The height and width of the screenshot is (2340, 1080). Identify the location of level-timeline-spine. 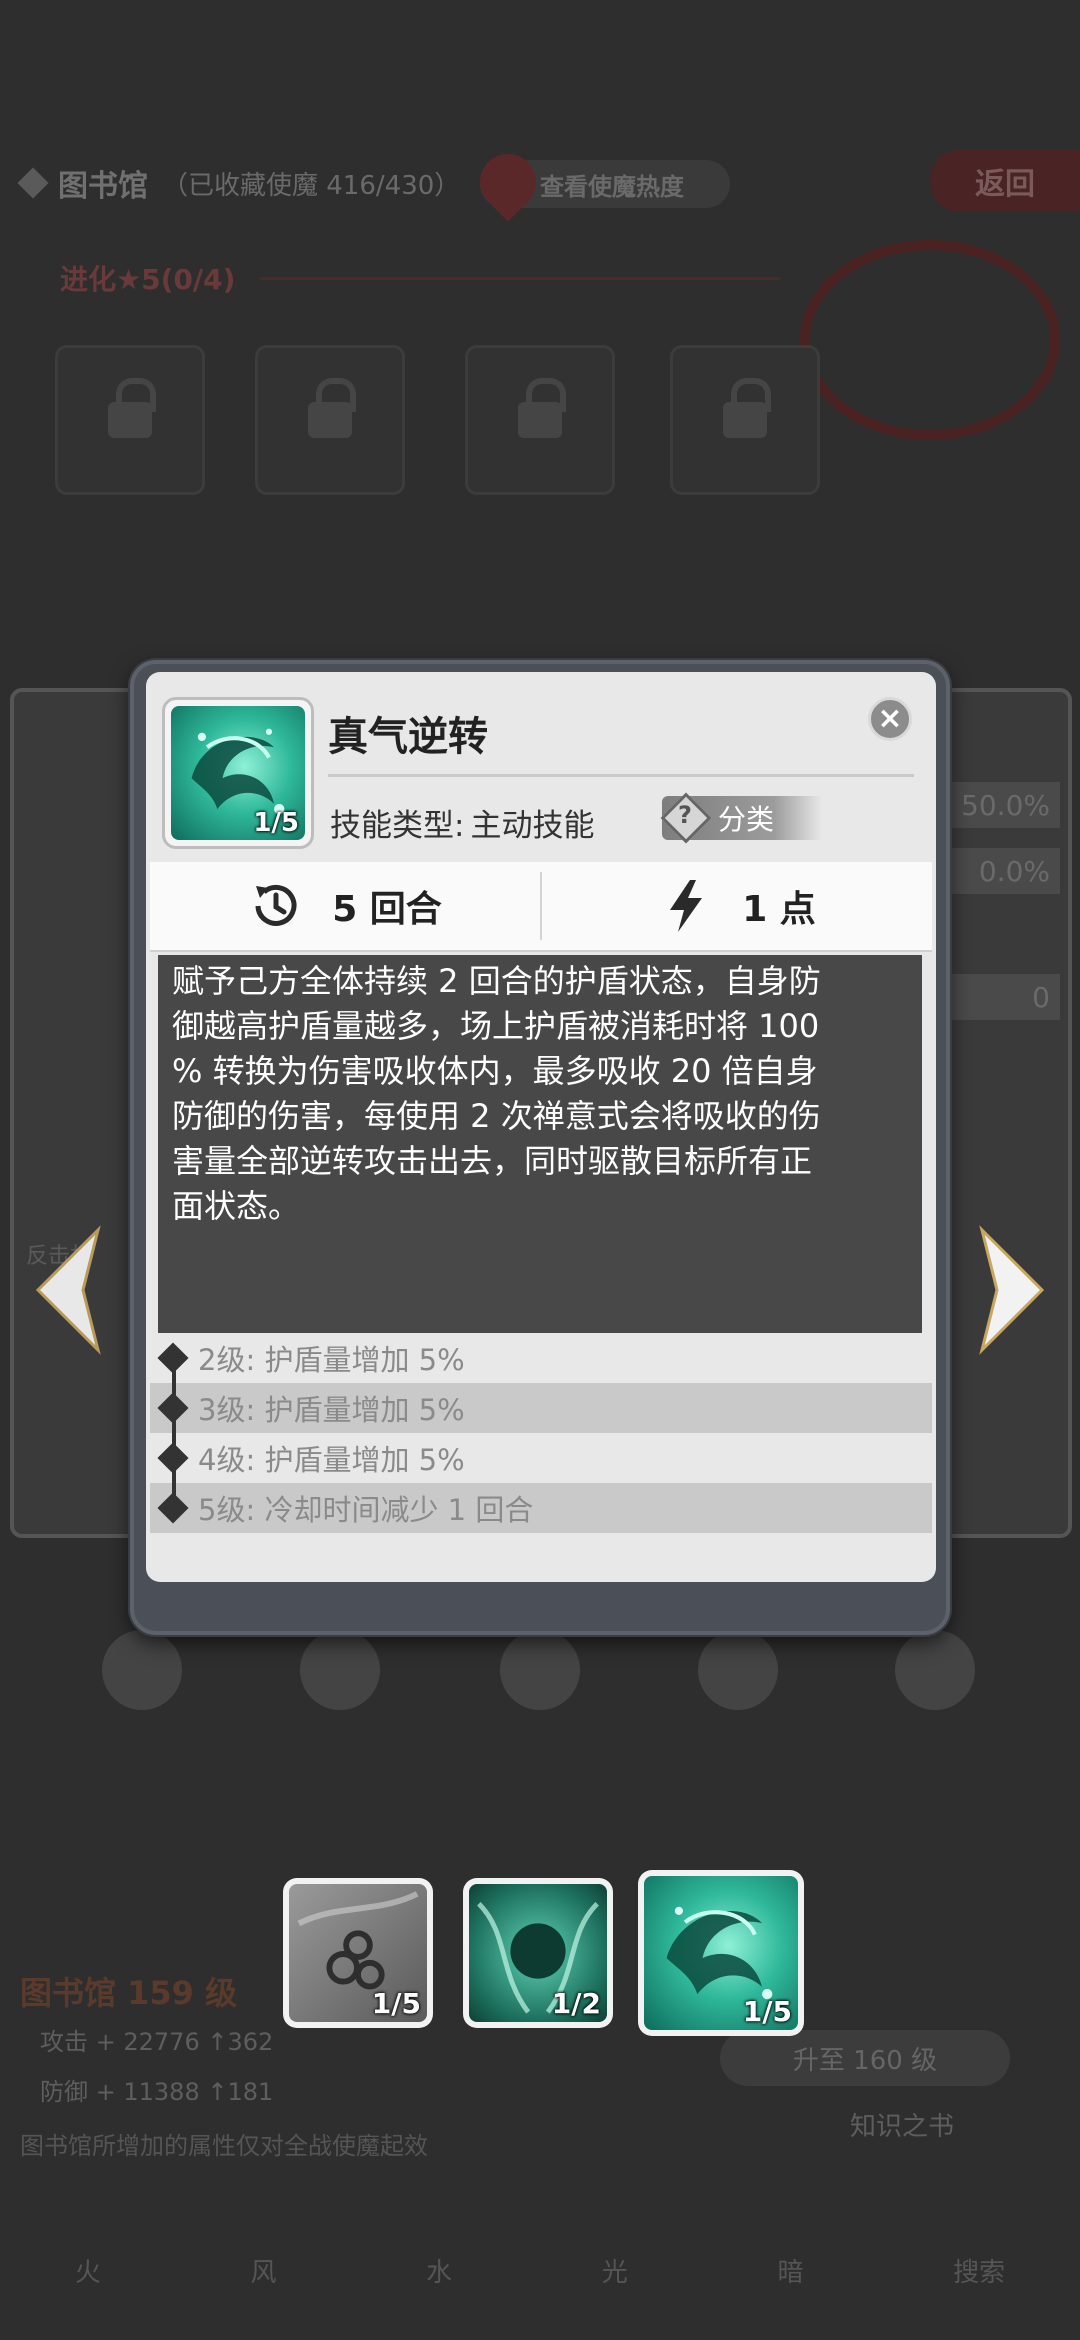
(174, 1431).